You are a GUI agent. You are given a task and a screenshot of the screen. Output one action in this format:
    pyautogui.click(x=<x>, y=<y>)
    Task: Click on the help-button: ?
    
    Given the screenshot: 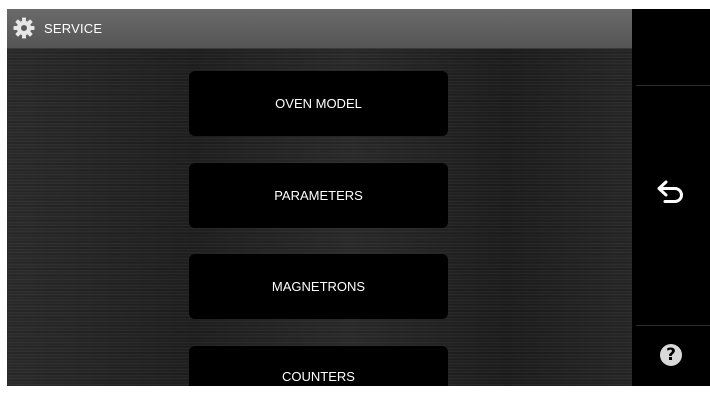 What is the action you would take?
    pyautogui.click(x=671, y=355)
    